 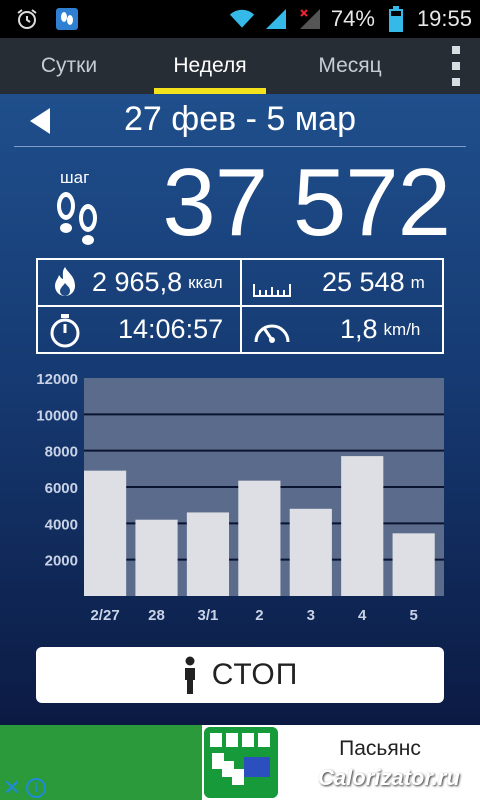 I want to click on distance-cell: 25 548 m, so click(x=338, y=282).